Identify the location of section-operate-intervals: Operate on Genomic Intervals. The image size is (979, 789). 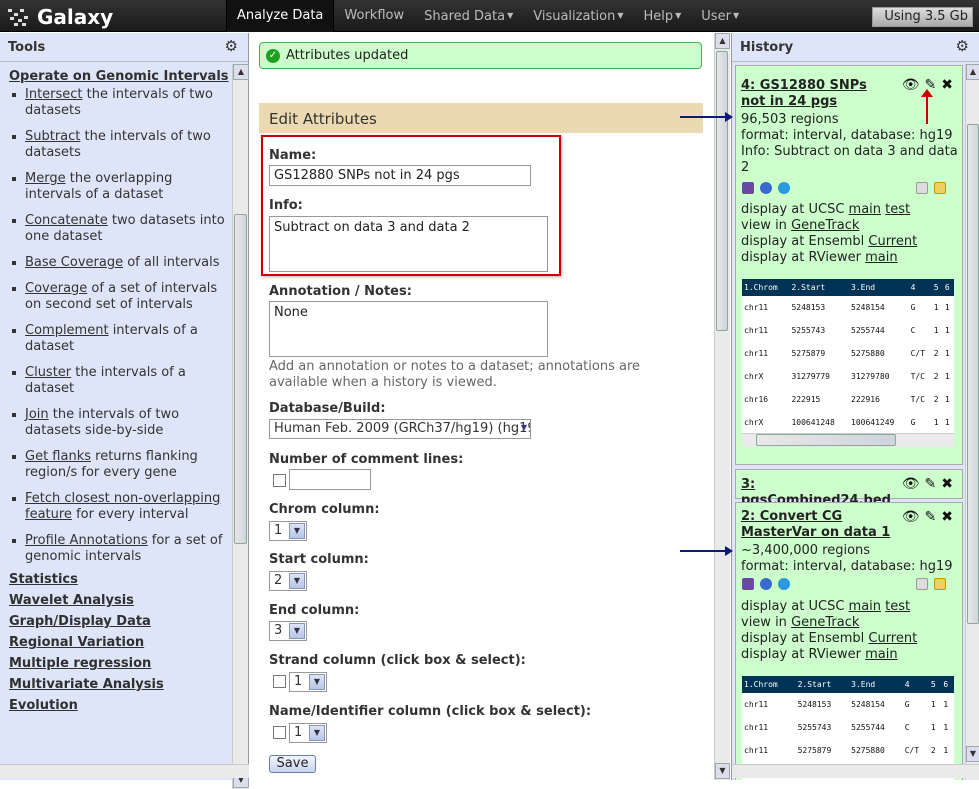
(120, 76).